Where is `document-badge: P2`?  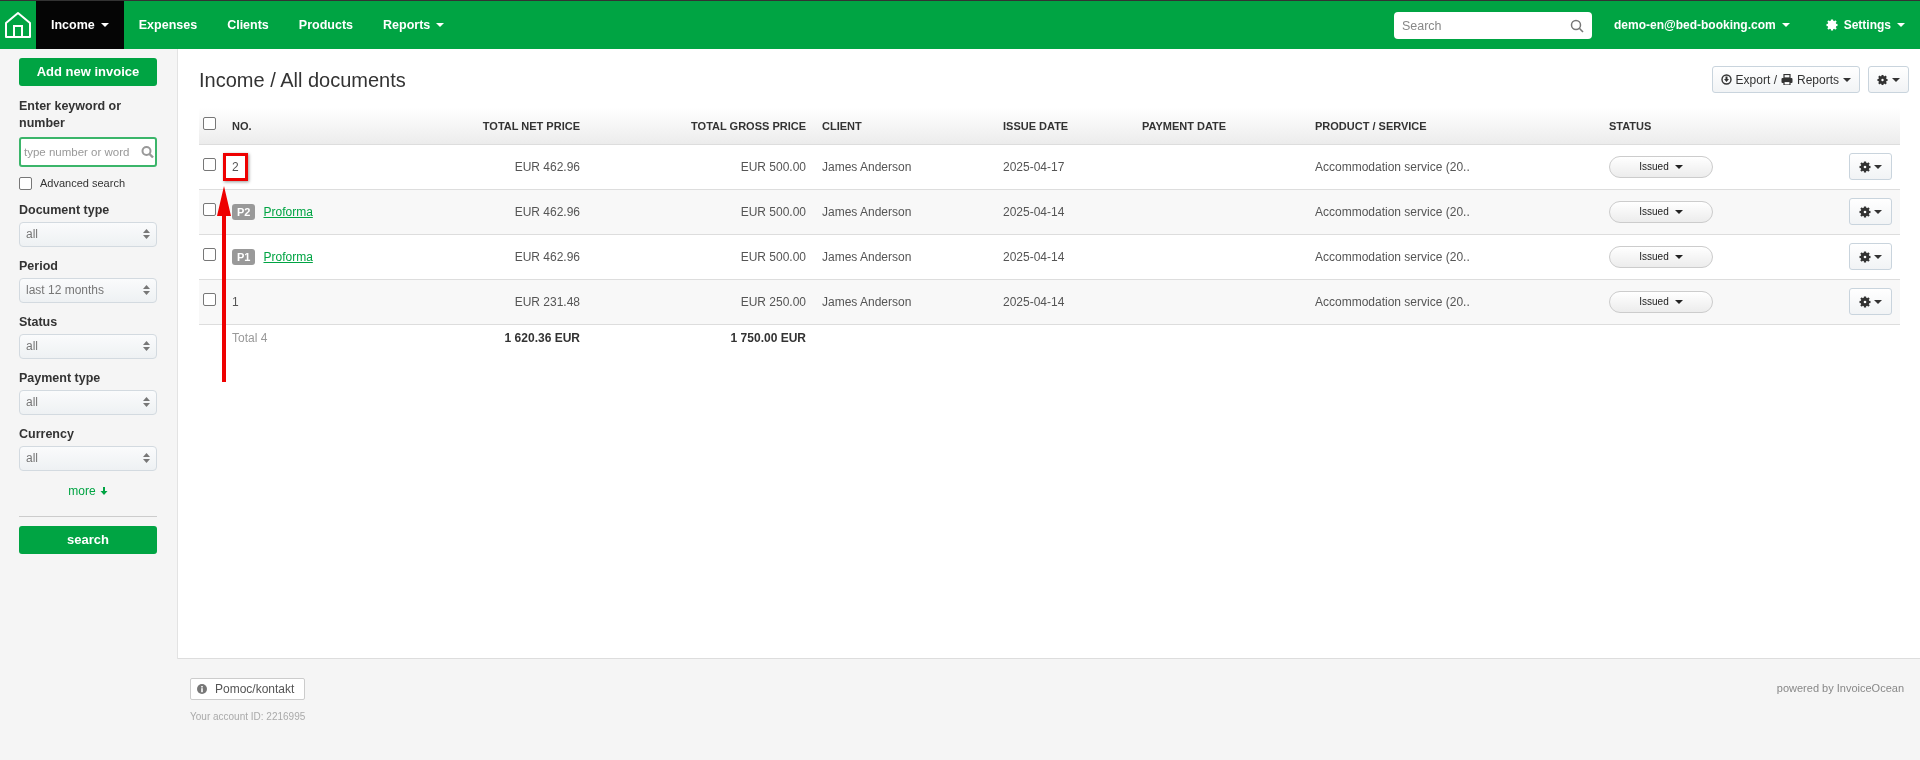
document-badge: P2 is located at coordinates (244, 211).